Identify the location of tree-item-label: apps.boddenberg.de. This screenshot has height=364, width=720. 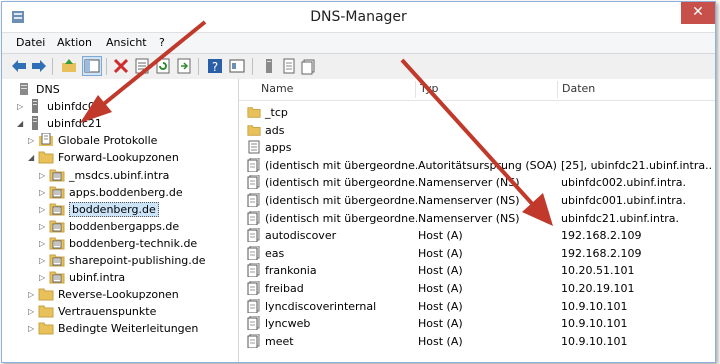
(126, 192).